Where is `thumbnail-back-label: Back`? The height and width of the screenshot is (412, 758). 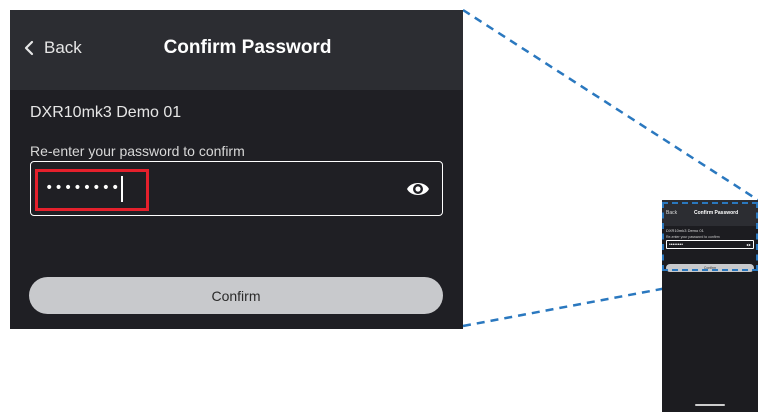
thumbnail-back-label: Back is located at coordinates (672, 213).